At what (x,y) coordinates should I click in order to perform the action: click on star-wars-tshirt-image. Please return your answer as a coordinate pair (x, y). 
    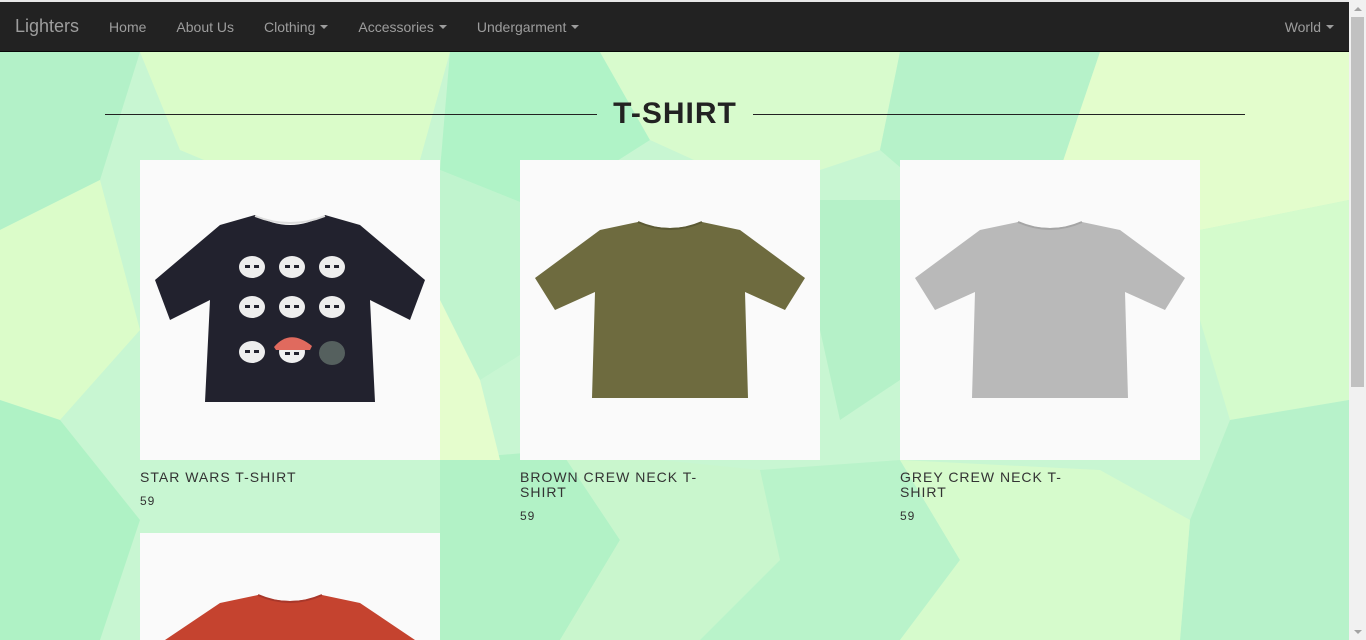
    Looking at the image, I should click on (290, 308).